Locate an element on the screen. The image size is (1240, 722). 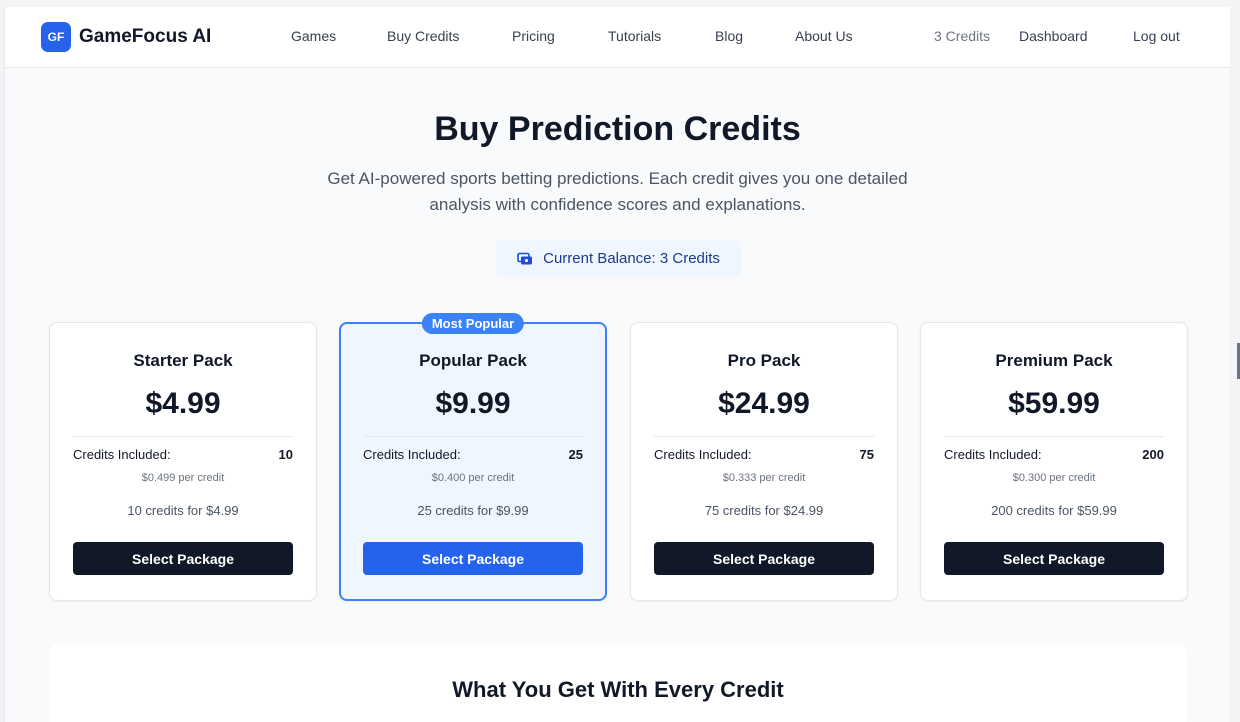
credits-value: 10 is located at coordinates (285, 454).